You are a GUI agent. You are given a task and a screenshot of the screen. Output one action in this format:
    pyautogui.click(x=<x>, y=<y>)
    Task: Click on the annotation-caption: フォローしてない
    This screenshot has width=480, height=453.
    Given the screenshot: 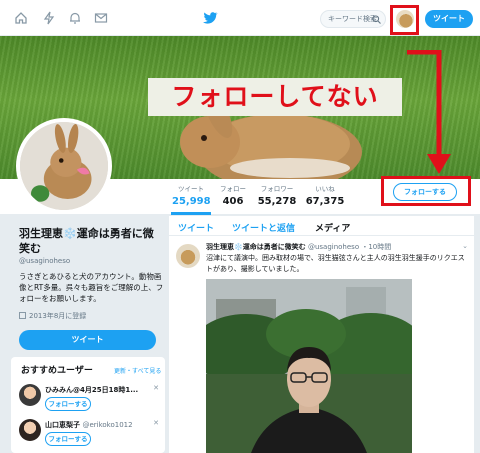 What is the action you would take?
    pyautogui.click(x=275, y=97)
    